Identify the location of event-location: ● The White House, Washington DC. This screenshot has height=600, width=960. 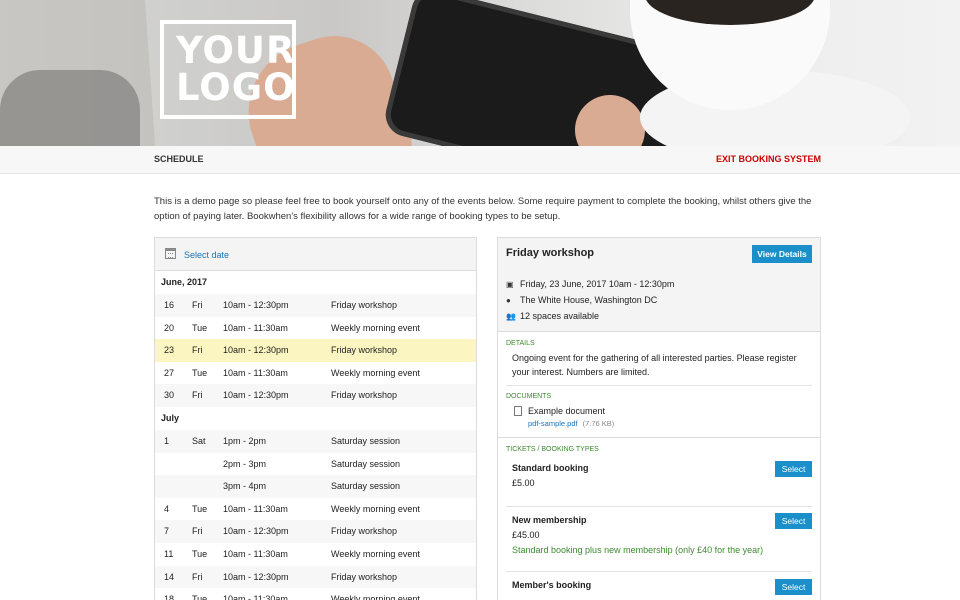
(581, 300).